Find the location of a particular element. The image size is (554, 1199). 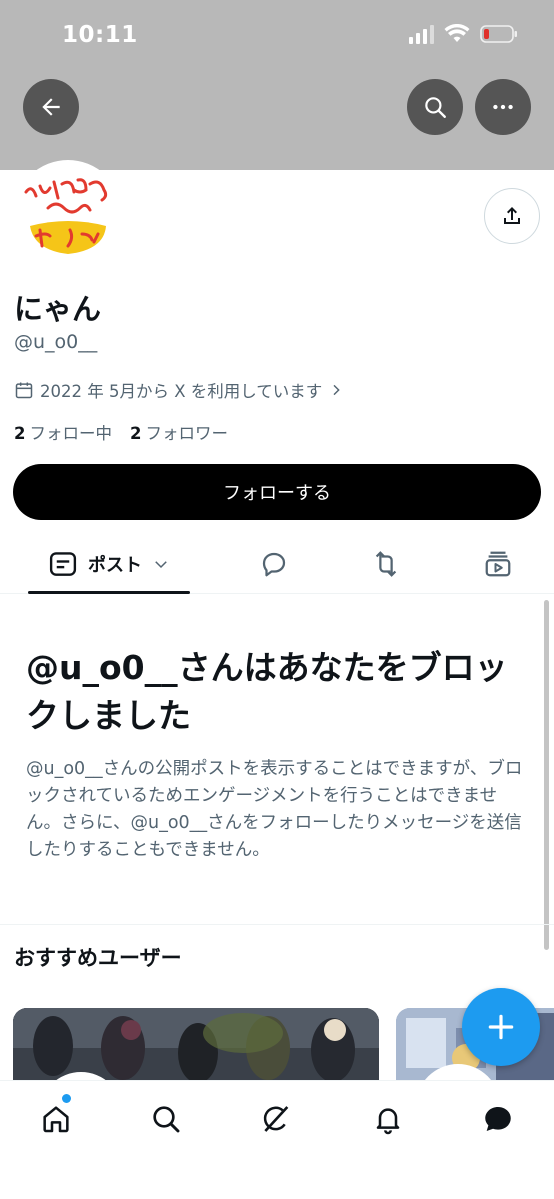

following-link: 2 フォロー中 is located at coordinates (63, 432).